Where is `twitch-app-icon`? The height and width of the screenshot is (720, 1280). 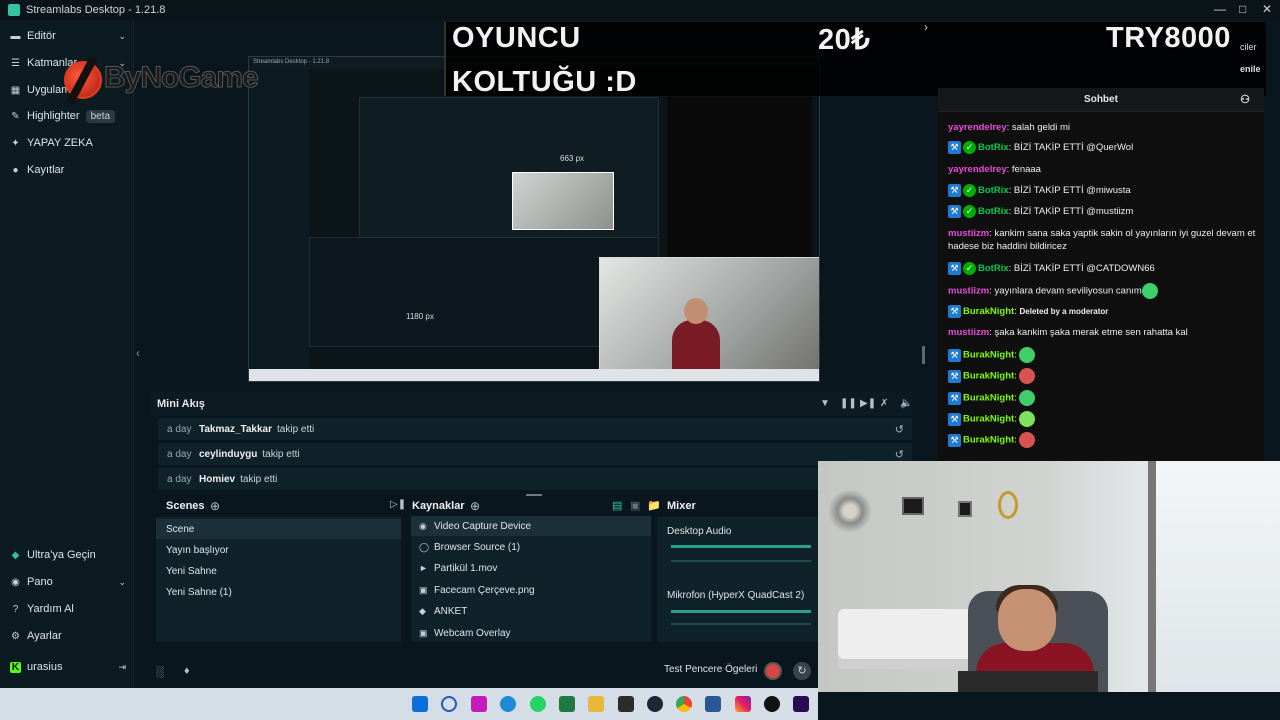
twitch-app-icon is located at coordinates (479, 704).